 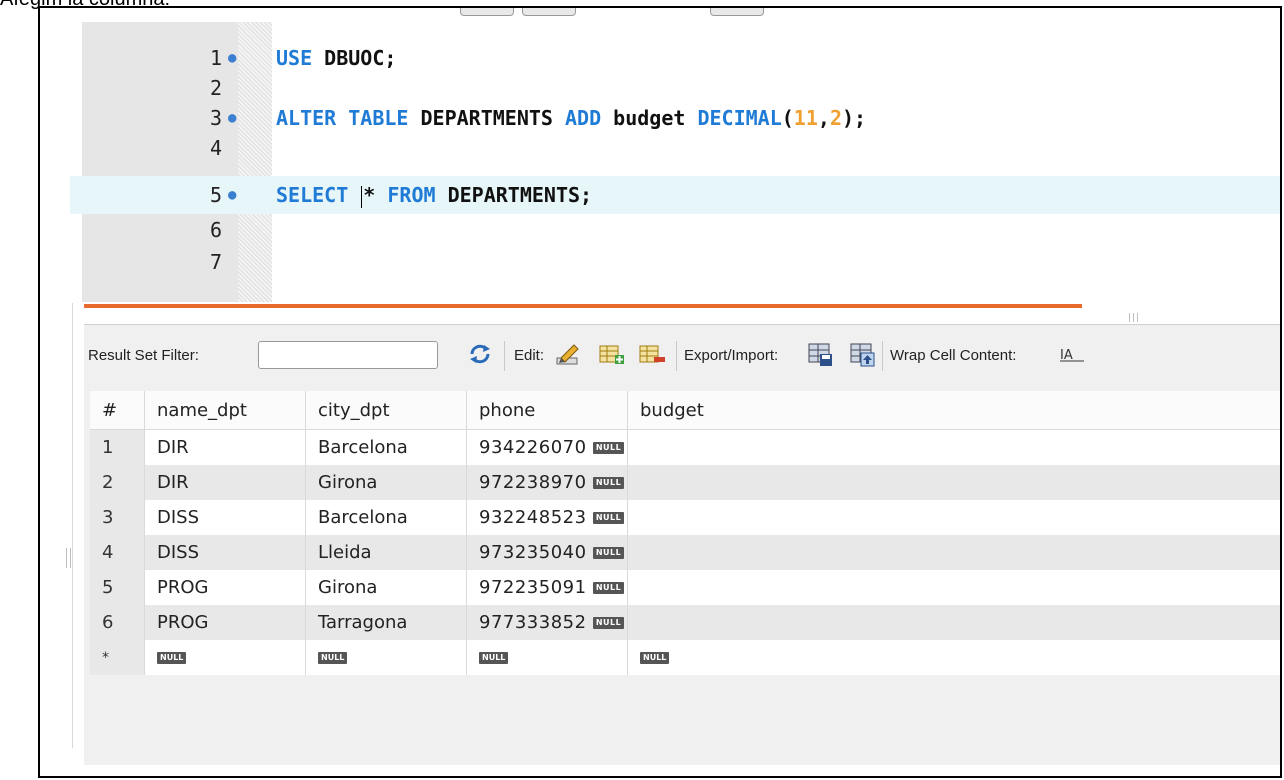 I want to click on table-row: 3 DISS Barcelona 932248523 NULL, so click(x=685, y=517).